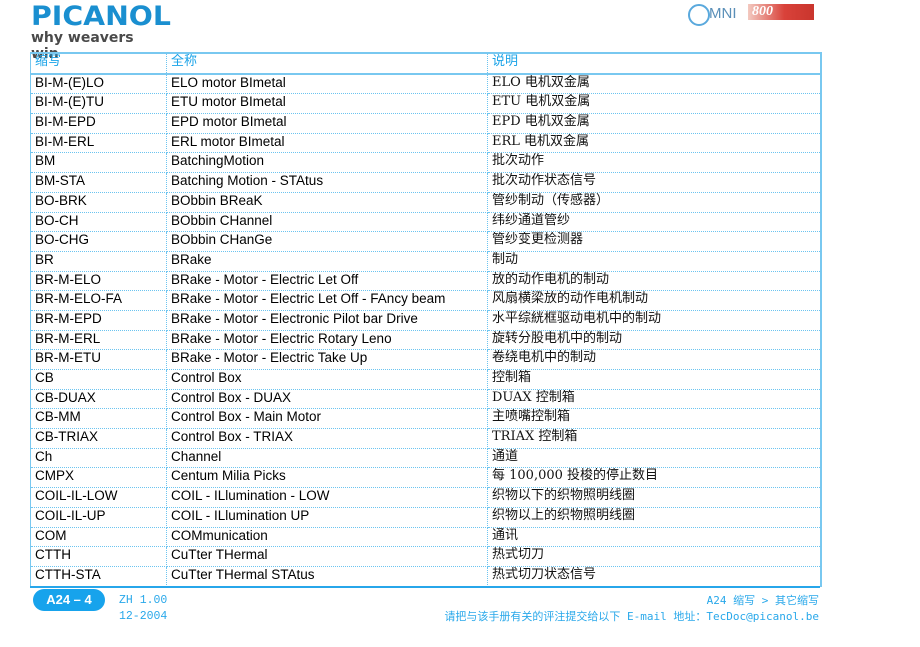 The image size is (920, 647). Describe the element at coordinates (327, 202) in the screenshot. I see `cell-full-name: BObbin BReaK` at that location.